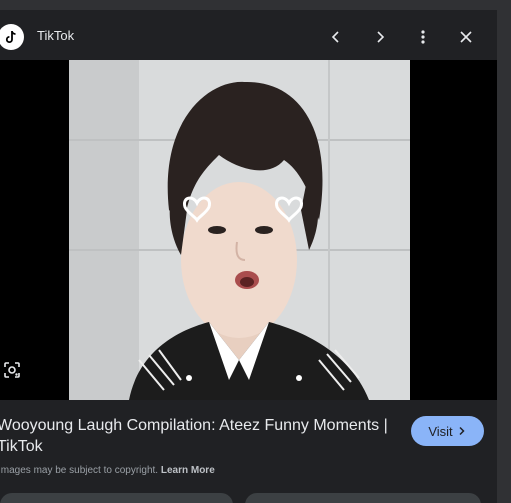 The image size is (511, 503). I want to click on close-icon, so click(466, 37).